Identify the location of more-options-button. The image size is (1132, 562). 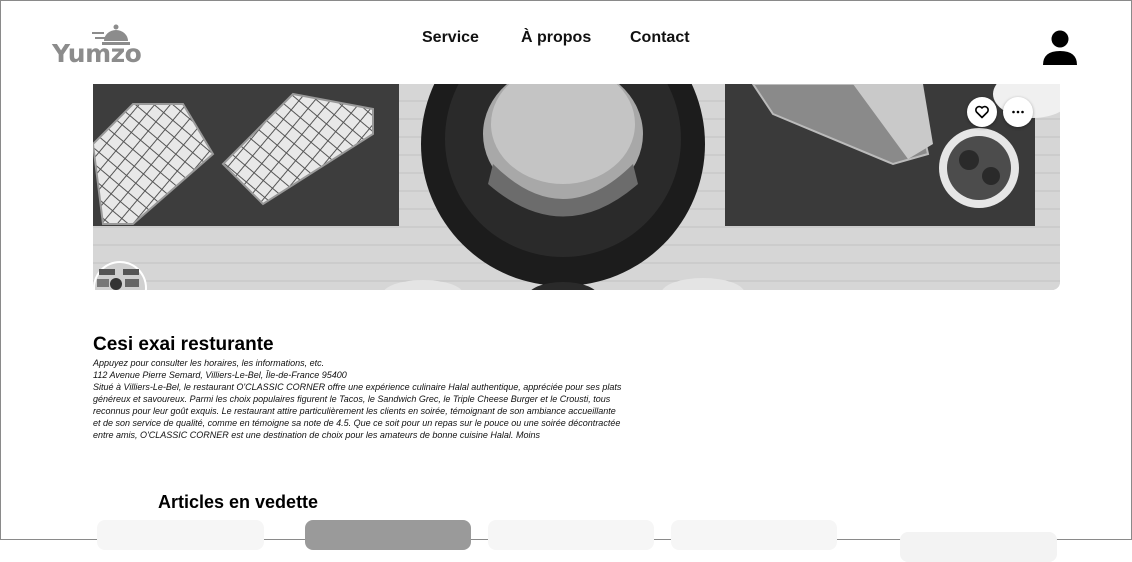
(1018, 112).